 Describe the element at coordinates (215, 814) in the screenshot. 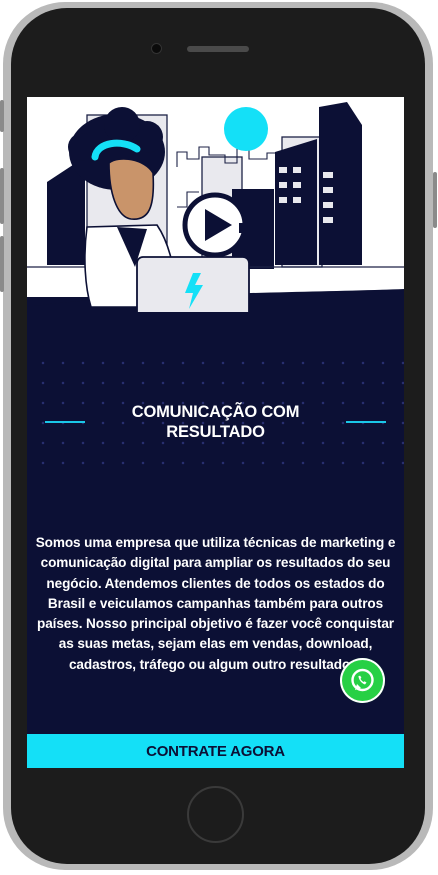

I see `home-button` at that location.